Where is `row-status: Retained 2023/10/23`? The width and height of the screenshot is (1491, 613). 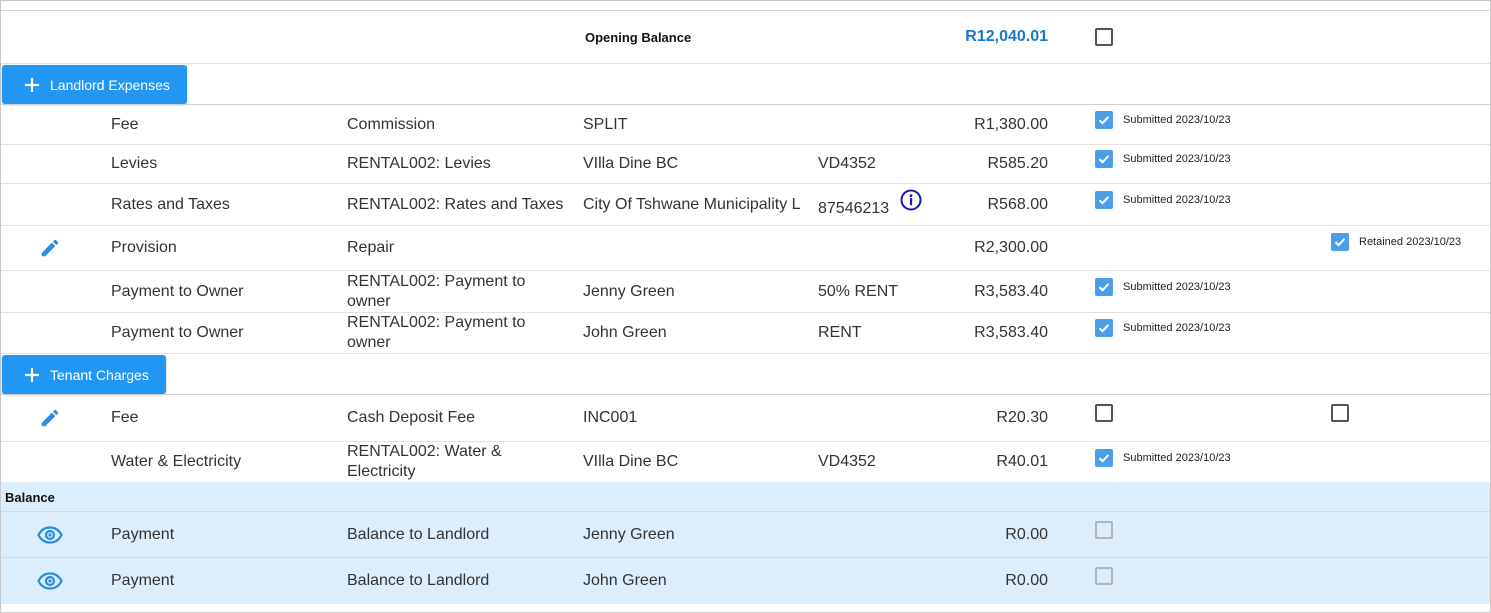
row-status: Retained 2023/10/23 is located at coordinates (1396, 242).